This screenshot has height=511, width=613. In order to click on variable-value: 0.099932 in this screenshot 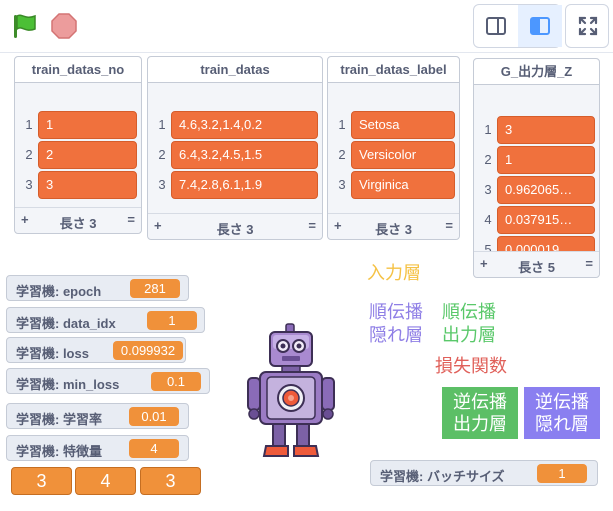, I will do `click(148, 350)`.